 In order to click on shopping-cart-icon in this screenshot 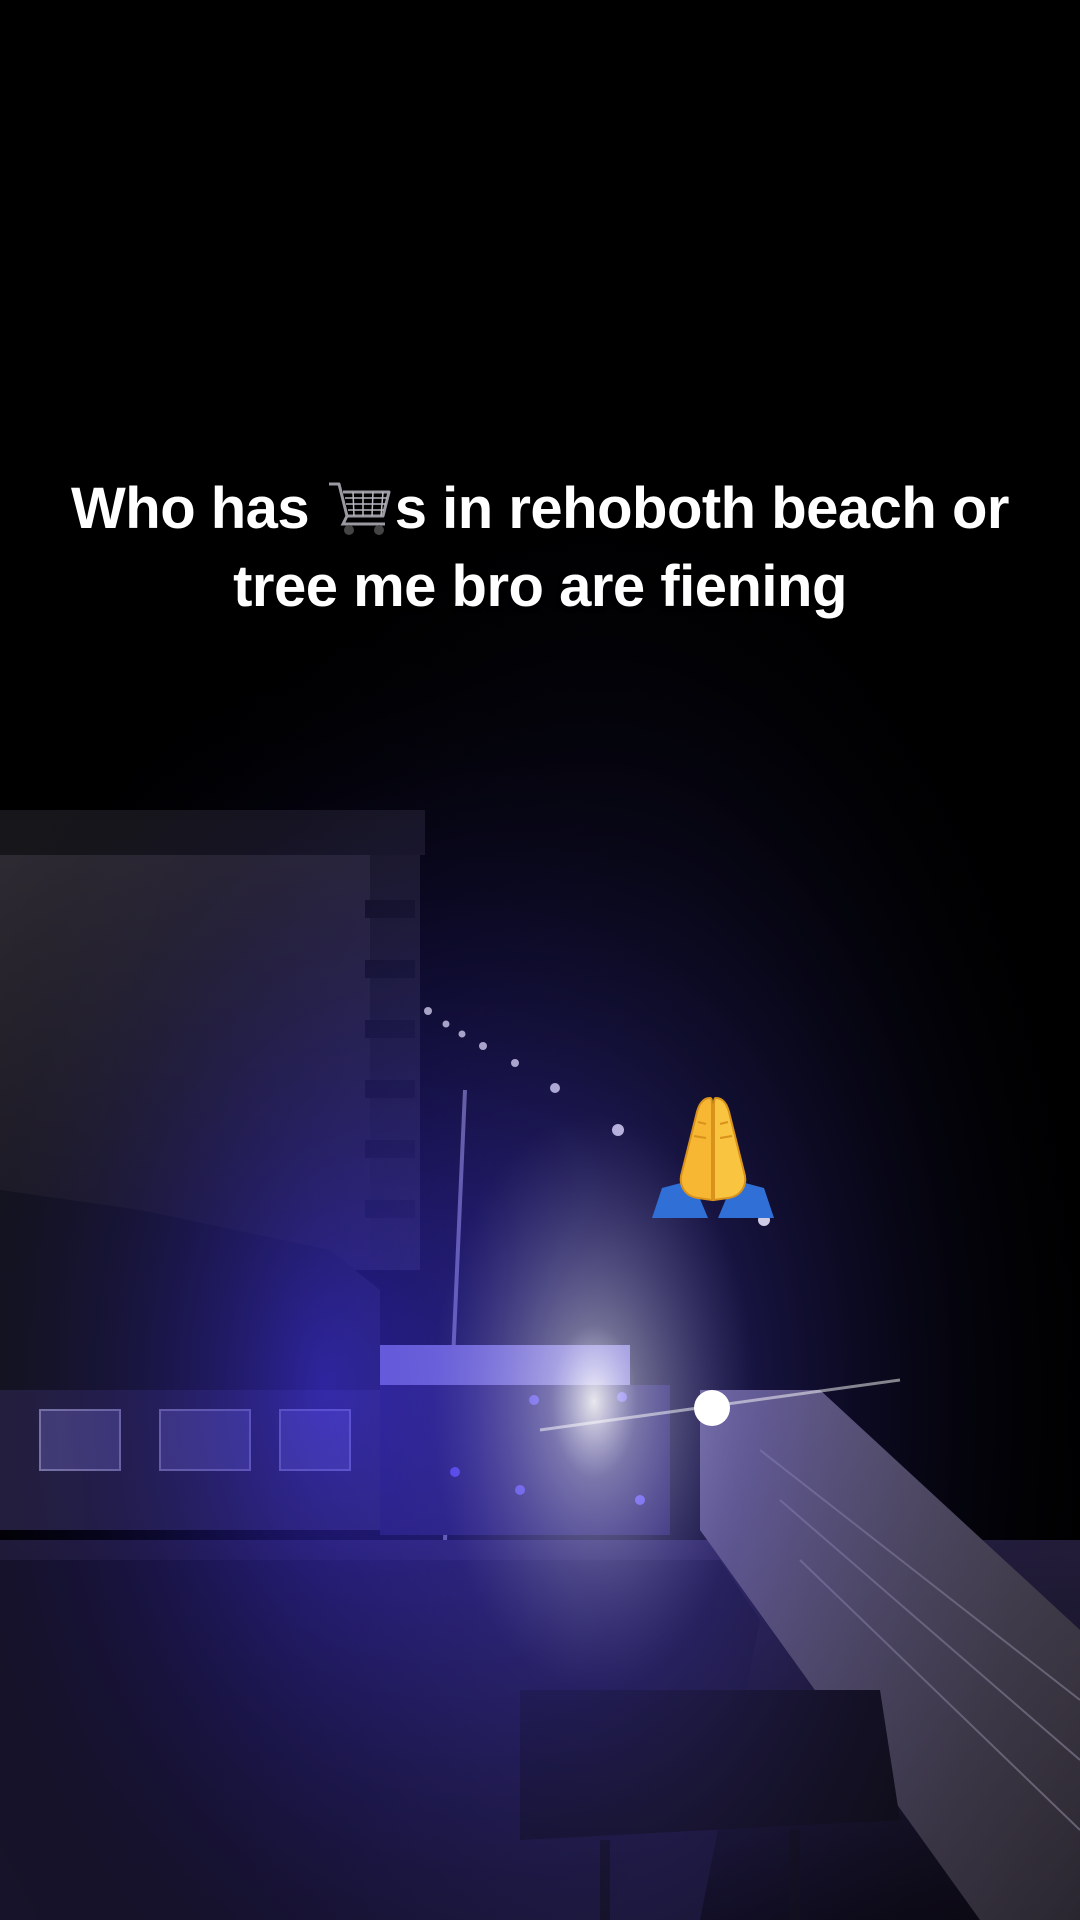, I will do `click(360, 507)`.